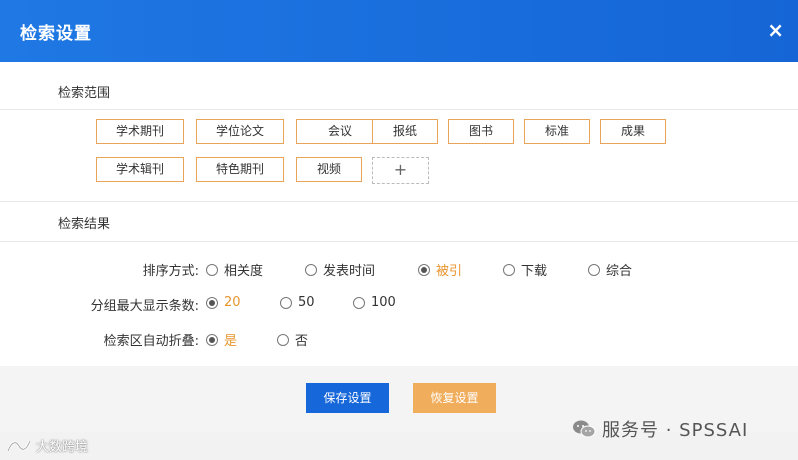 This screenshot has height=460, width=798. Describe the element at coordinates (140, 131) in the screenshot. I see `scope-tag-journal: 学术期刊` at that location.